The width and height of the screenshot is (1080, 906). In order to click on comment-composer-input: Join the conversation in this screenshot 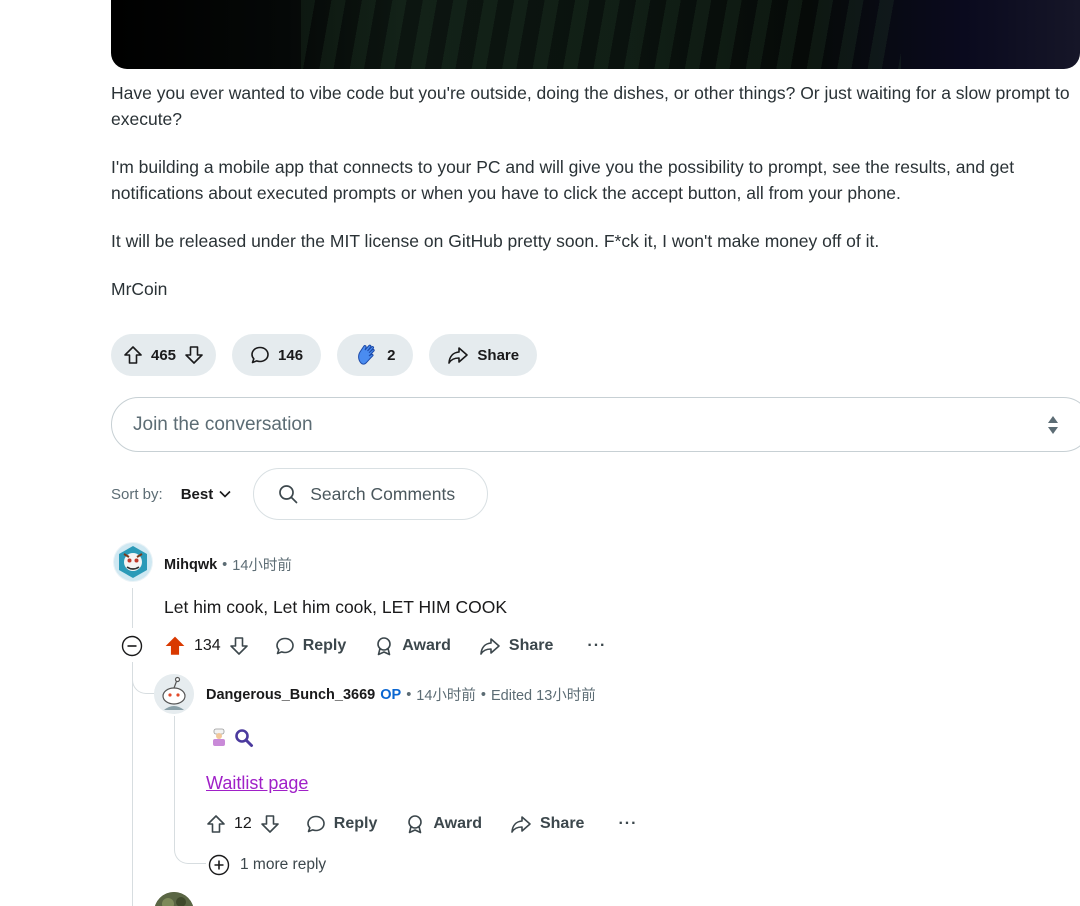, I will do `click(595, 424)`.